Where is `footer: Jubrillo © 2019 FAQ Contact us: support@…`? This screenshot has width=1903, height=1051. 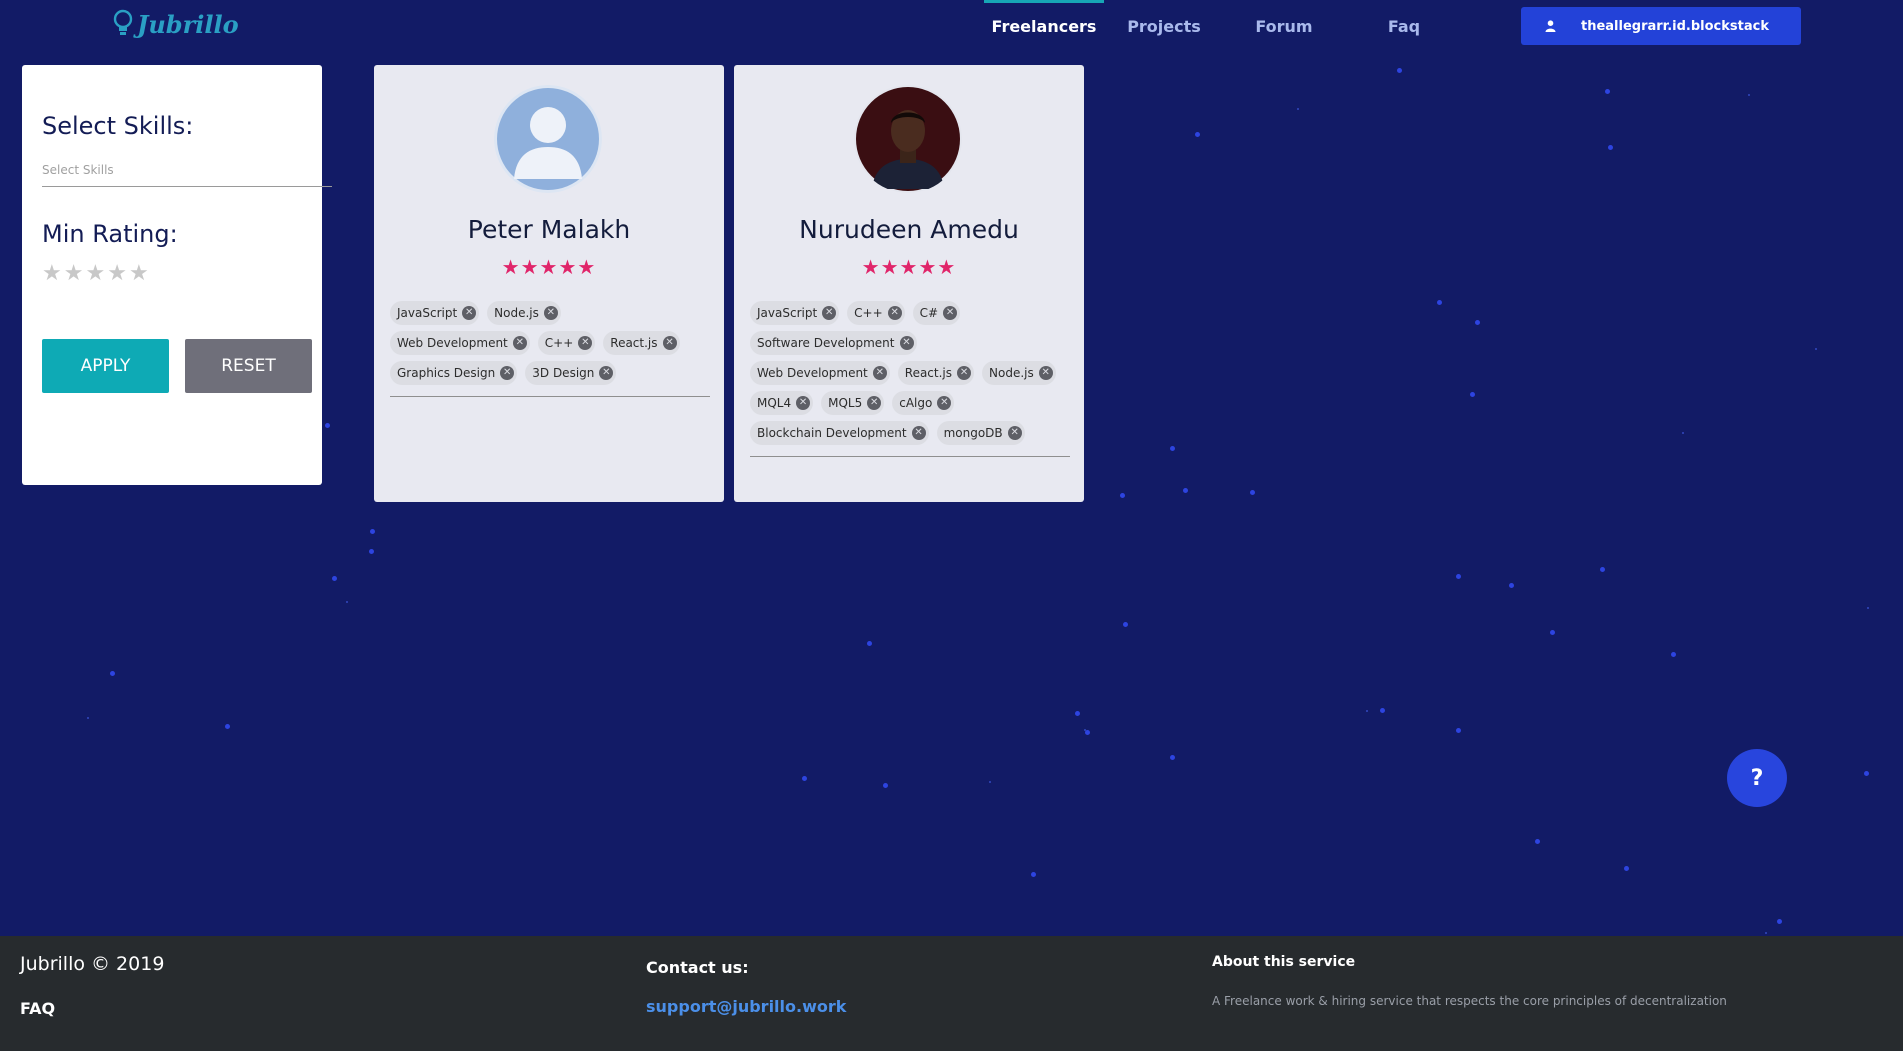
footer: Jubrillo © 2019 FAQ Contact us: support@… is located at coordinates (951, 993).